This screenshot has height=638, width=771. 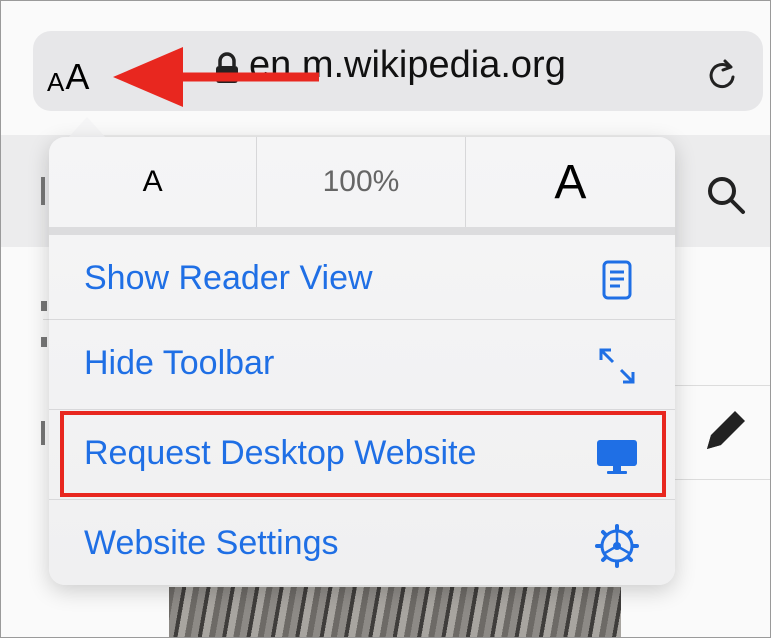 What do you see at coordinates (211, 543) in the screenshot?
I see `menu-item-label: Website Settings` at bounding box center [211, 543].